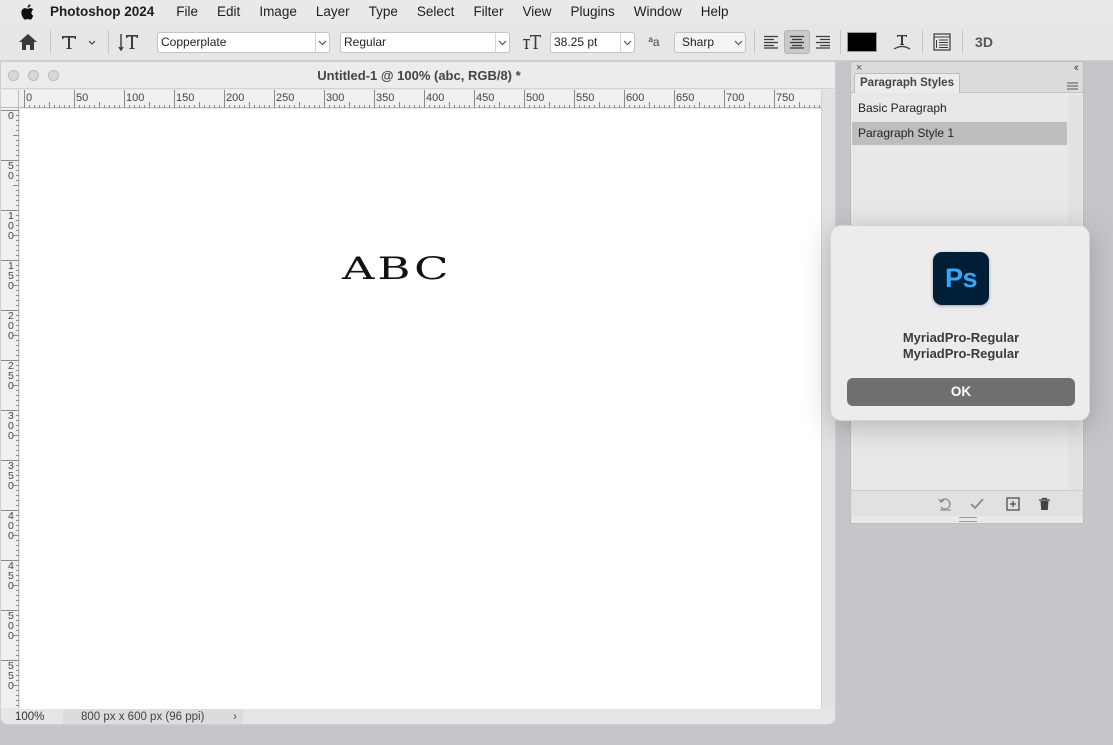 The height and width of the screenshot is (745, 1113). Describe the element at coordinates (685, 98) in the screenshot. I see `ruler-label: 650` at that location.